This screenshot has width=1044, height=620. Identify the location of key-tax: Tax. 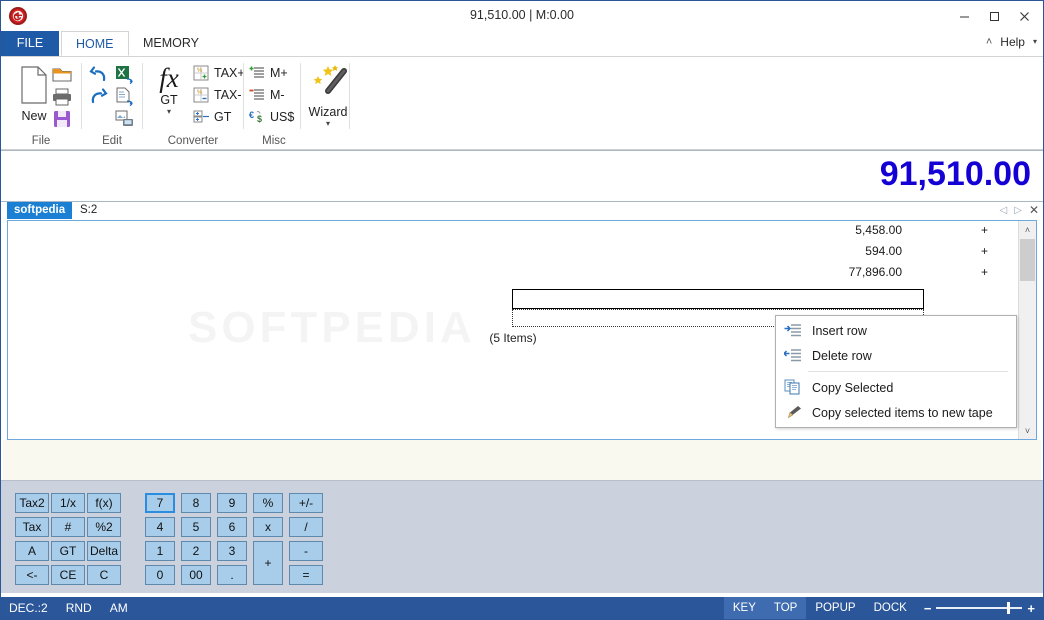
(32, 527).